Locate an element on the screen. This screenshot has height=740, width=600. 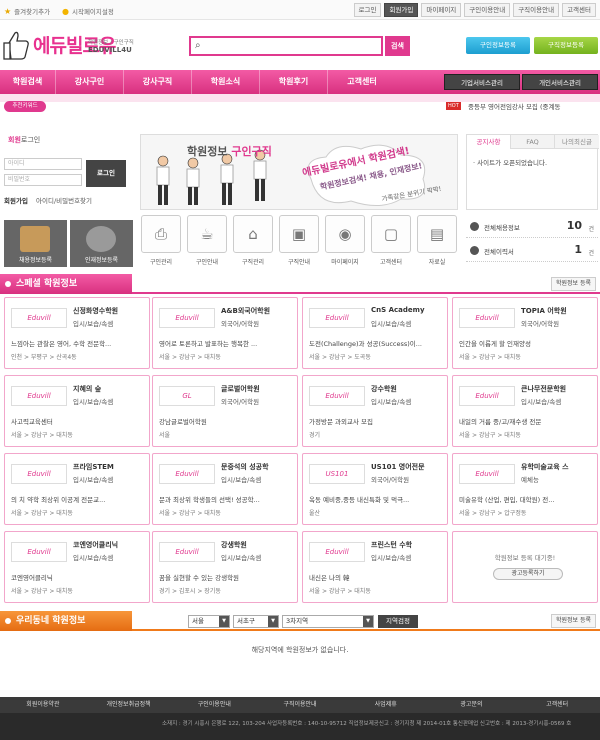
academy-location: 서울 > 강남구 > 대치동 is located at coordinates (490, 435).